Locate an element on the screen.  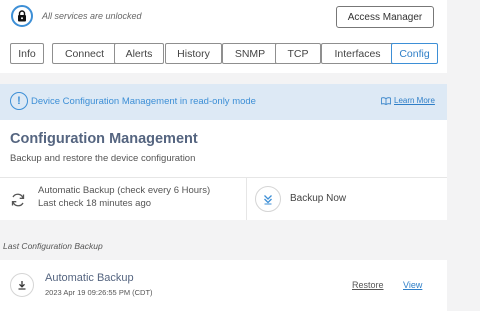
restore-link: Restore is located at coordinates (368, 285).